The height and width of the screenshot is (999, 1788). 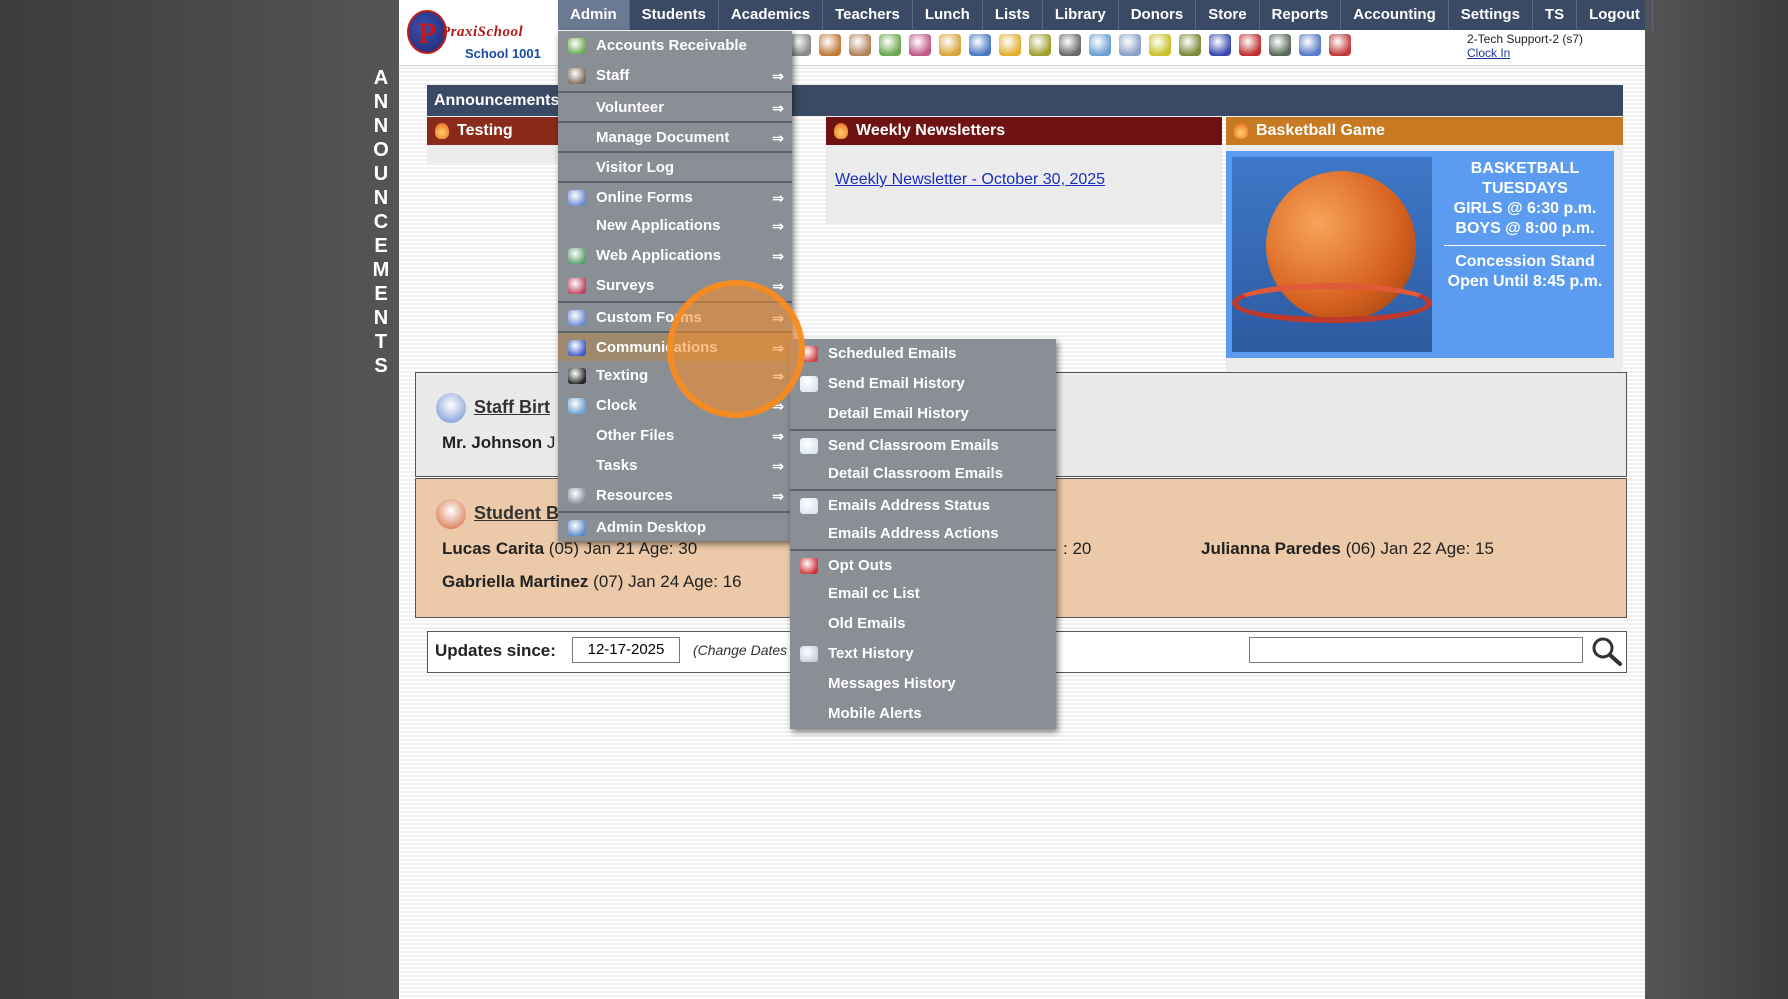 What do you see at coordinates (923, 624) in the screenshot?
I see `menu-item-old-emails: Old Emails` at bounding box center [923, 624].